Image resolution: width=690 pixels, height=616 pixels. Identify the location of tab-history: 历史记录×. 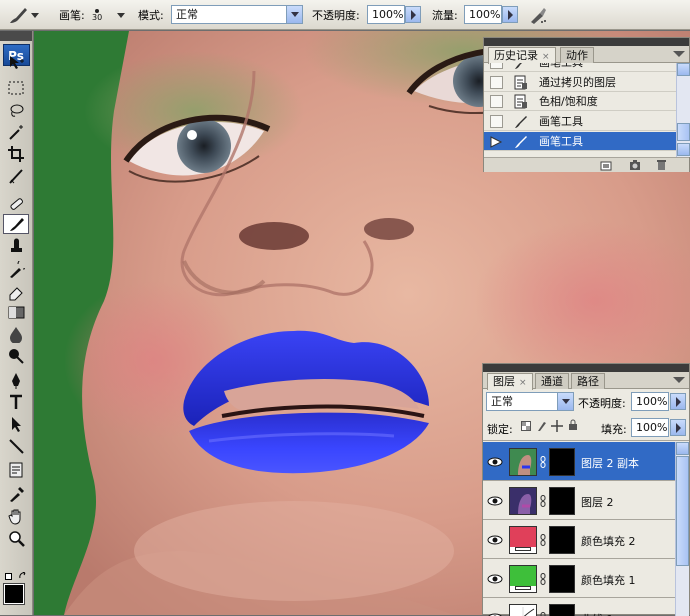
(522, 55).